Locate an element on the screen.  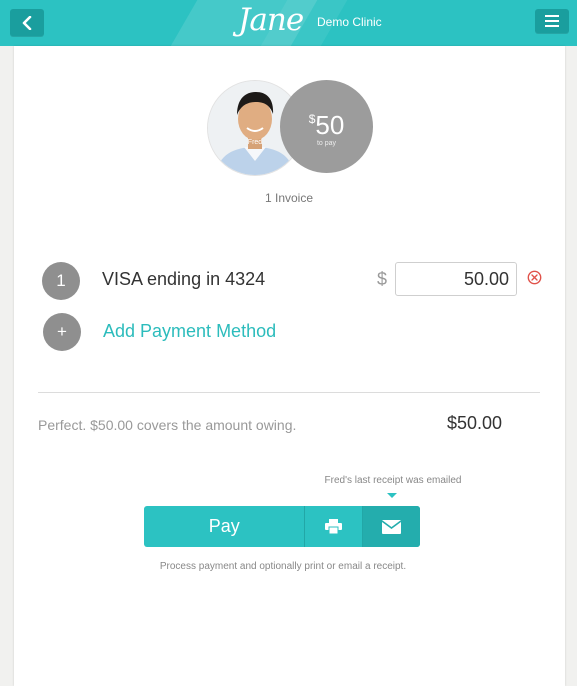
payment-actions: Pay is located at coordinates (282, 526).